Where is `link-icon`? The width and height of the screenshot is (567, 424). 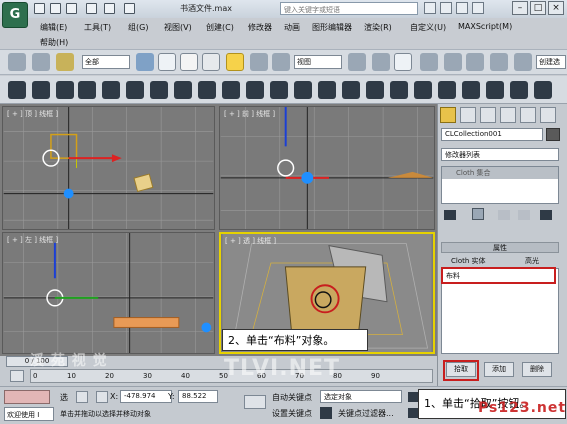 link-icon is located at coordinates (17, 62).